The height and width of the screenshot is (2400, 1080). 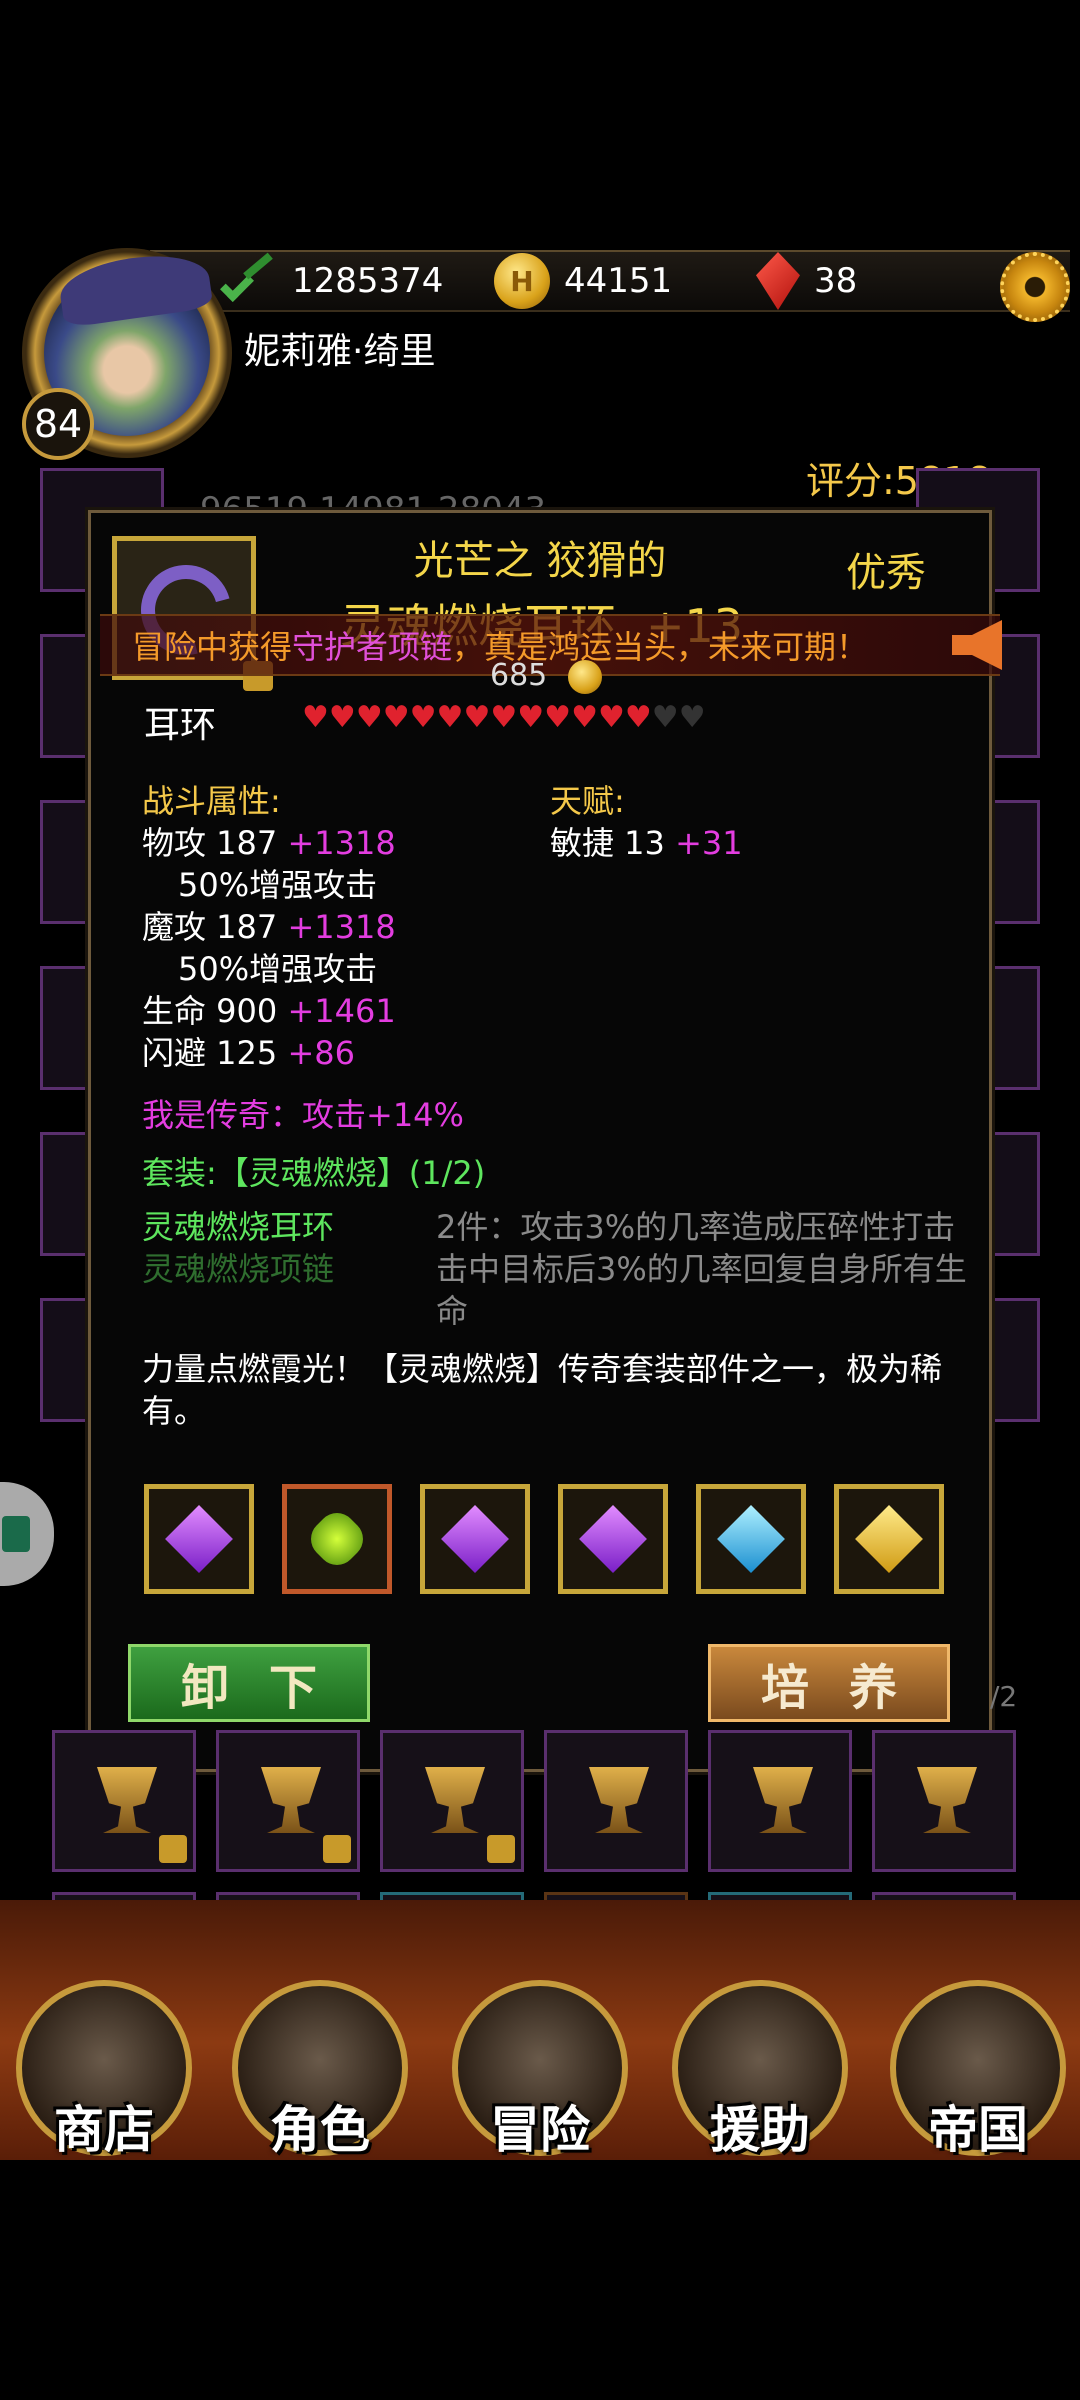 I want to click on talent-bonus: +31, so click(x=709, y=843).